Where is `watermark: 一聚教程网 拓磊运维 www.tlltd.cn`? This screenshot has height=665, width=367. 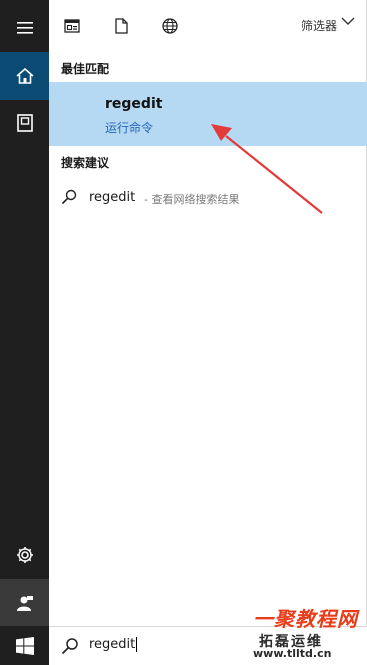 watermark: 一聚教程网 拓磊运维 www.tlltd.cn is located at coordinates (309, 633).